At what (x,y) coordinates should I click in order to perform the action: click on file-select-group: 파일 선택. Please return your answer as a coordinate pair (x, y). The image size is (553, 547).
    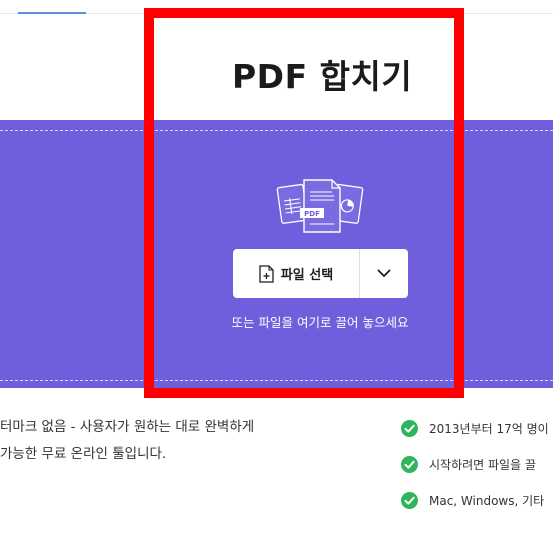
    Looking at the image, I should click on (320, 273).